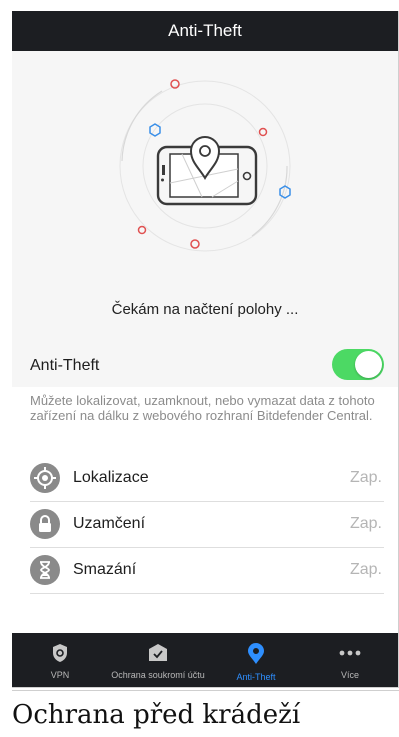  Describe the element at coordinates (60, 653) in the screenshot. I see `vpn-shield-icon` at that location.